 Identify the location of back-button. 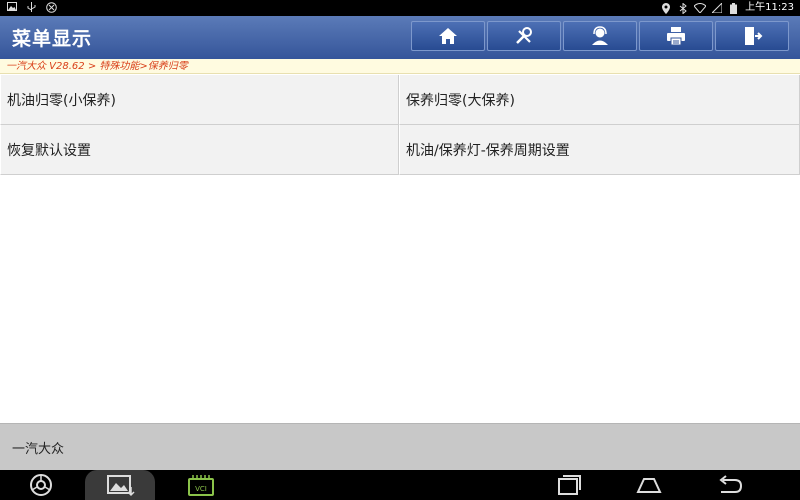
(730, 485).